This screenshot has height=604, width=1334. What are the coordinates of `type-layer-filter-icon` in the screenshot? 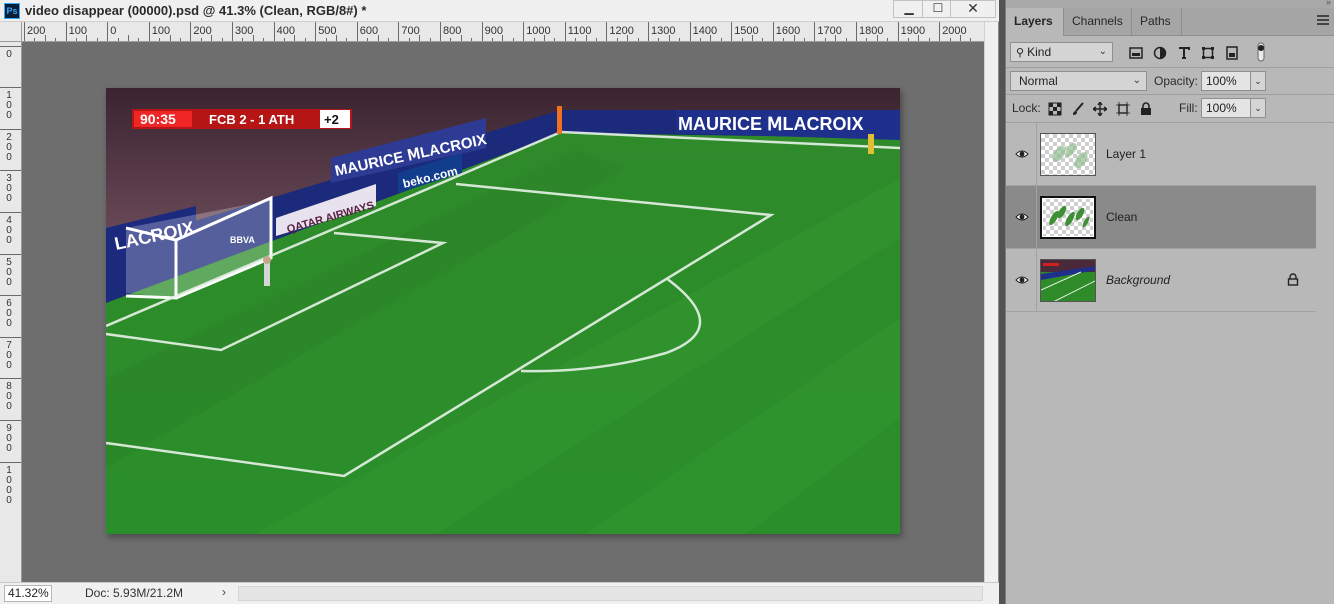 It's located at (1184, 53).